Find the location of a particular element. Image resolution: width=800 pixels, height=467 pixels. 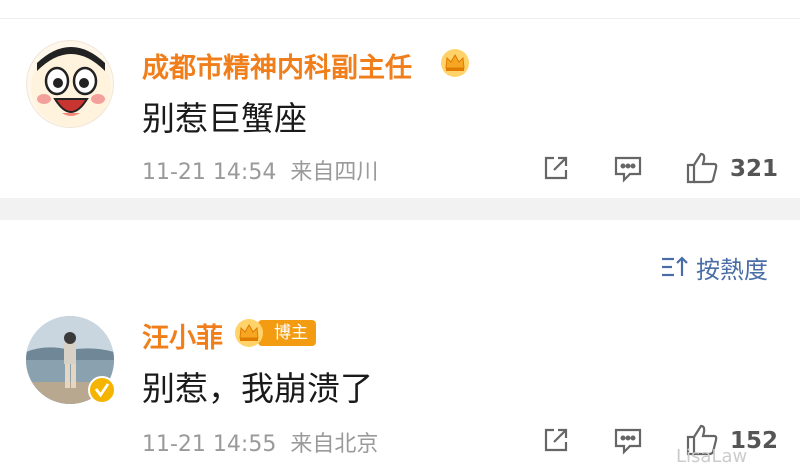

comment-time: 11-21 14:55 is located at coordinates (209, 444).